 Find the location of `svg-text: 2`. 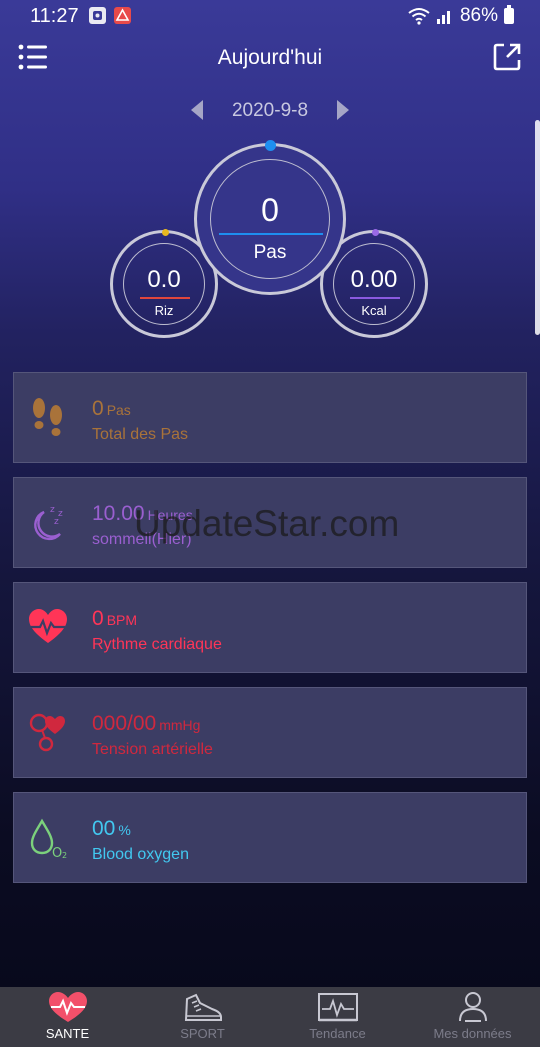

svg-text: 2 is located at coordinates (64, 855).